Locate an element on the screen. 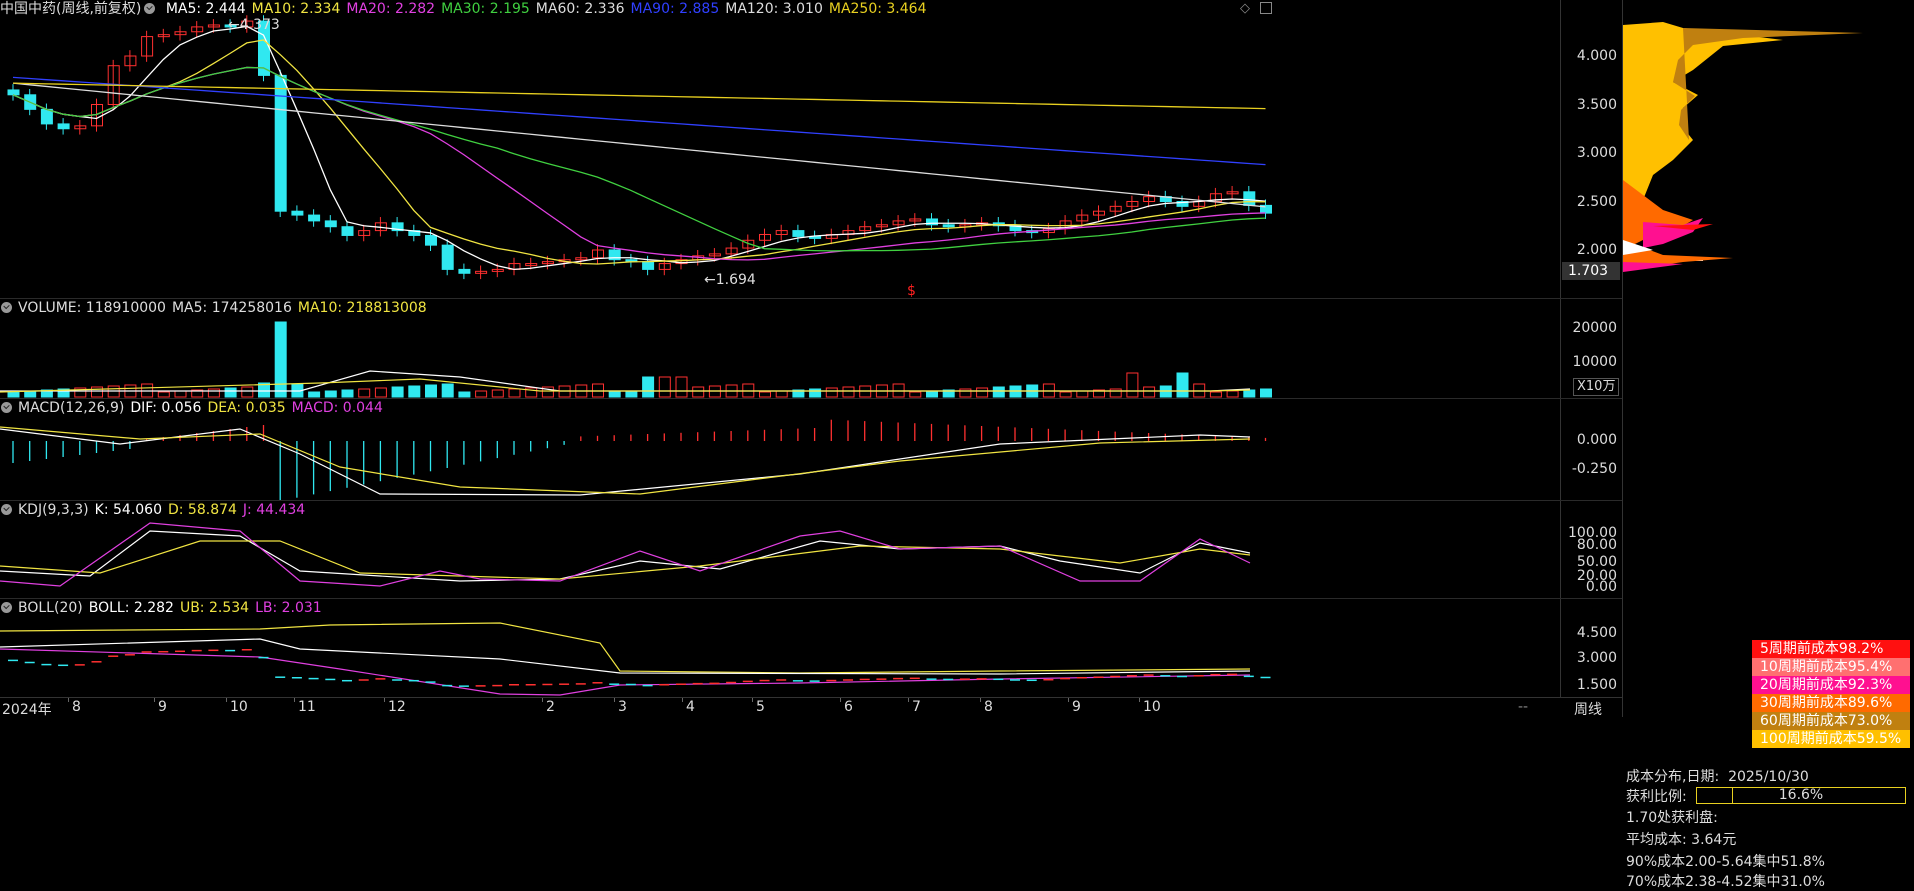 This screenshot has height=891, width=1914. chip-cost-90: 90%成本2.00-5.64集中51.8% is located at coordinates (1725, 862).